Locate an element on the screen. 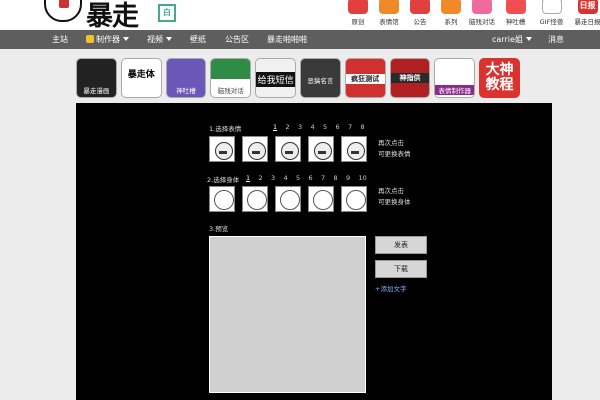 The width and height of the screenshot is (600, 400). tool-roast: 神吐槽 is located at coordinates (186, 78).